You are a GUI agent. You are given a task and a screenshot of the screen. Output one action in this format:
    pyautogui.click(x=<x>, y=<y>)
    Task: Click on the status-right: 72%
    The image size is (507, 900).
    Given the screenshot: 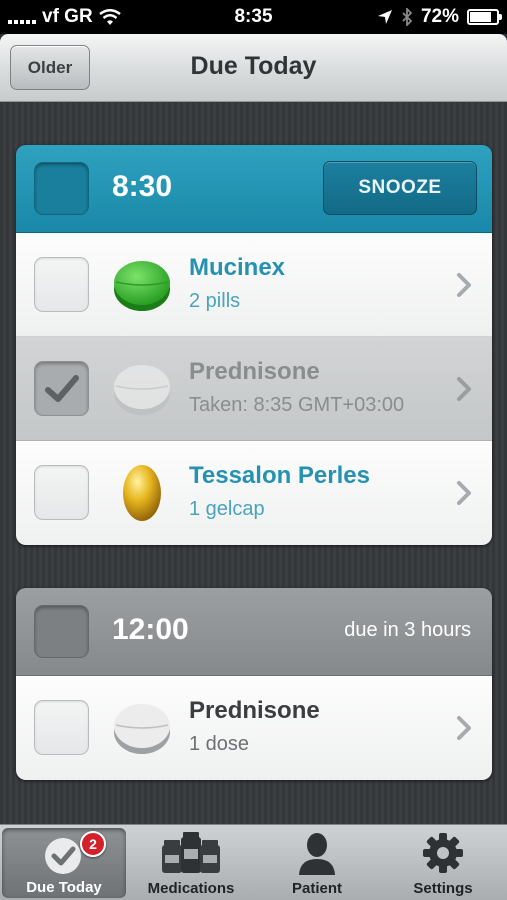 What is the action you would take?
    pyautogui.click(x=439, y=17)
    